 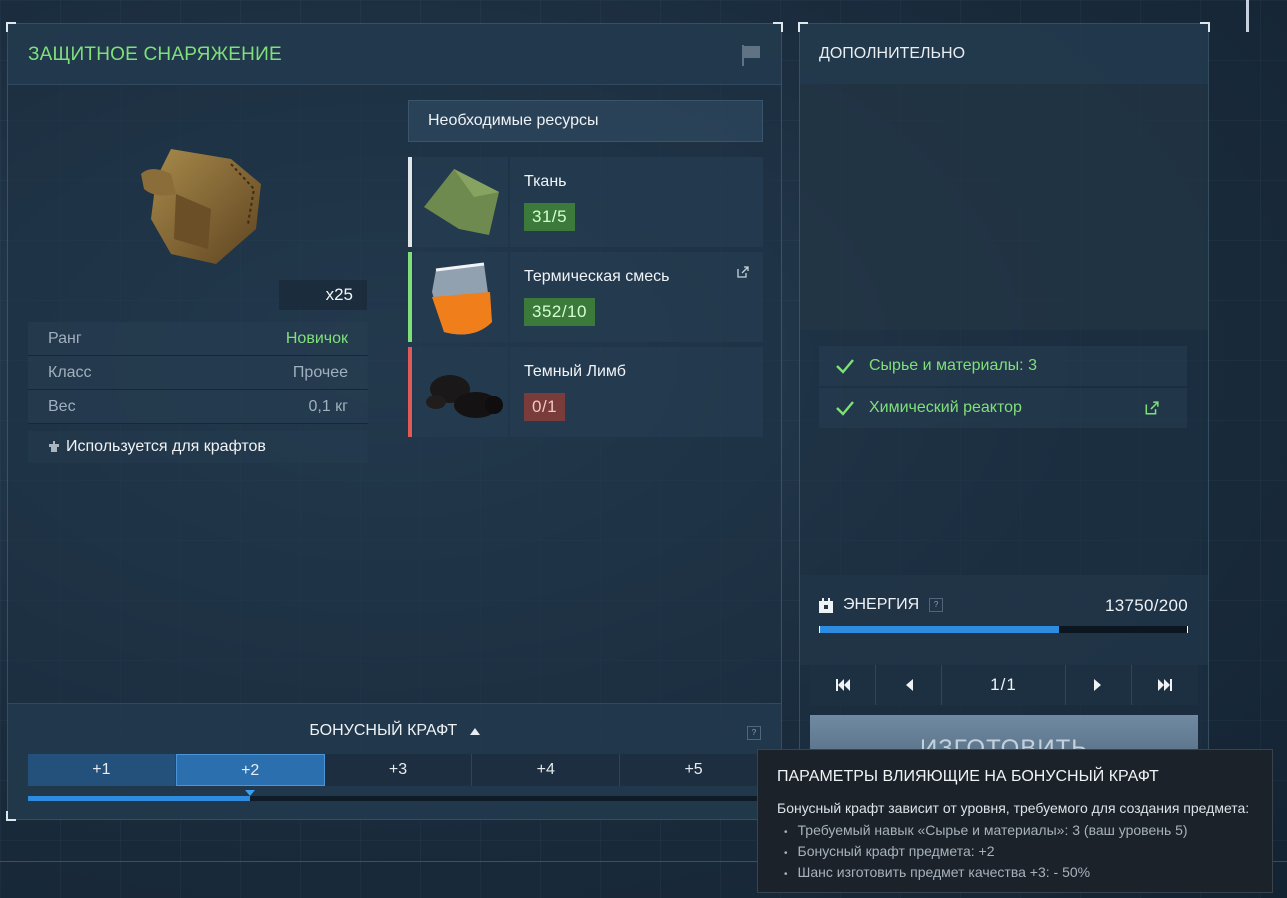 I want to click on last-page-button, so click(x=1165, y=685).